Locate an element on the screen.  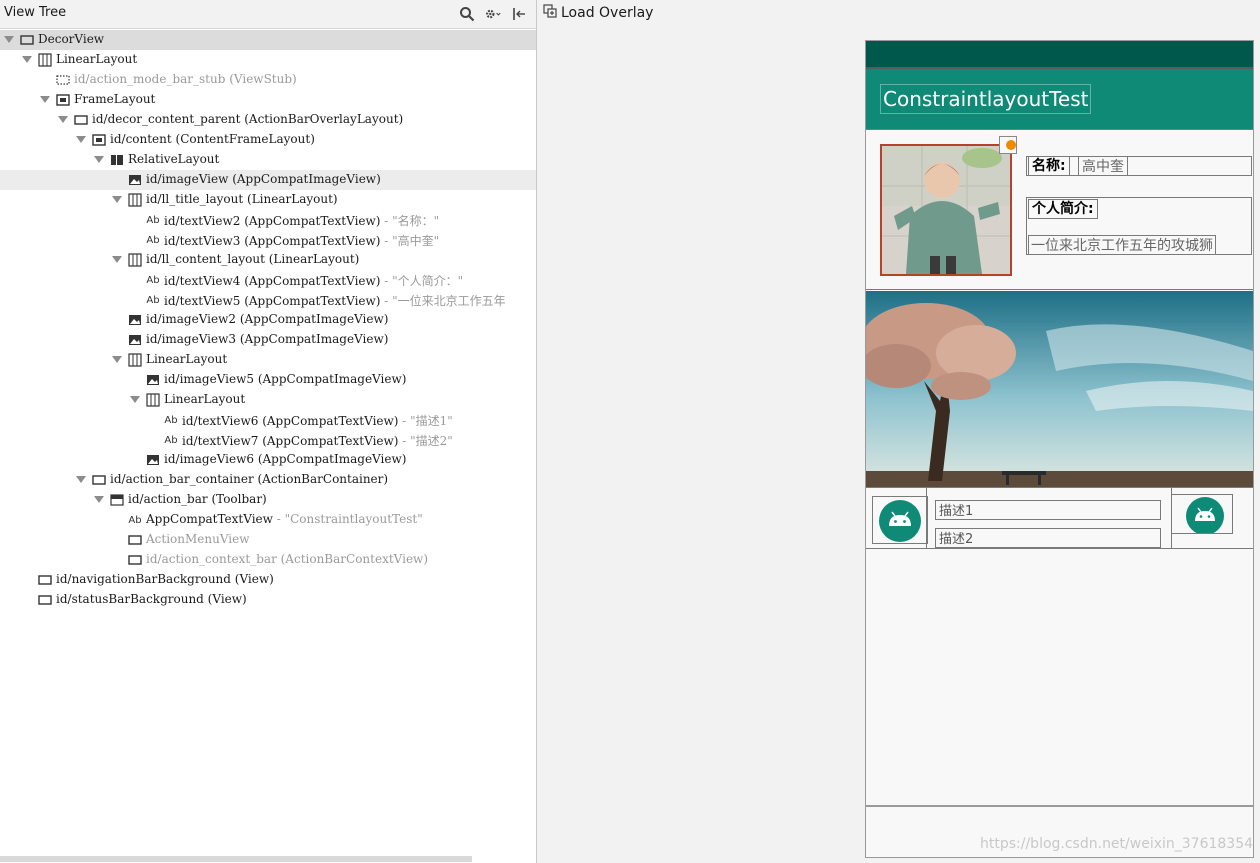
tree-row: id/imageView3 (AppCompatImageView) is located at coordinates (268, 340).